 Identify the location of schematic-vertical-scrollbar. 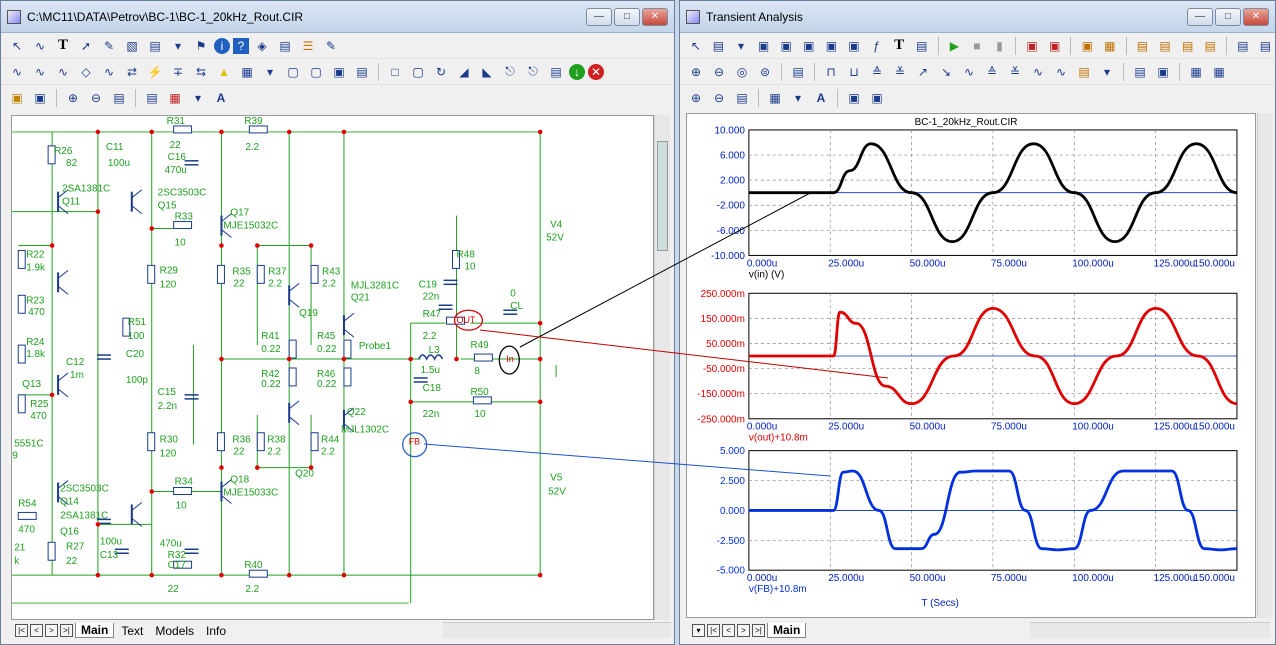
(662, 367).